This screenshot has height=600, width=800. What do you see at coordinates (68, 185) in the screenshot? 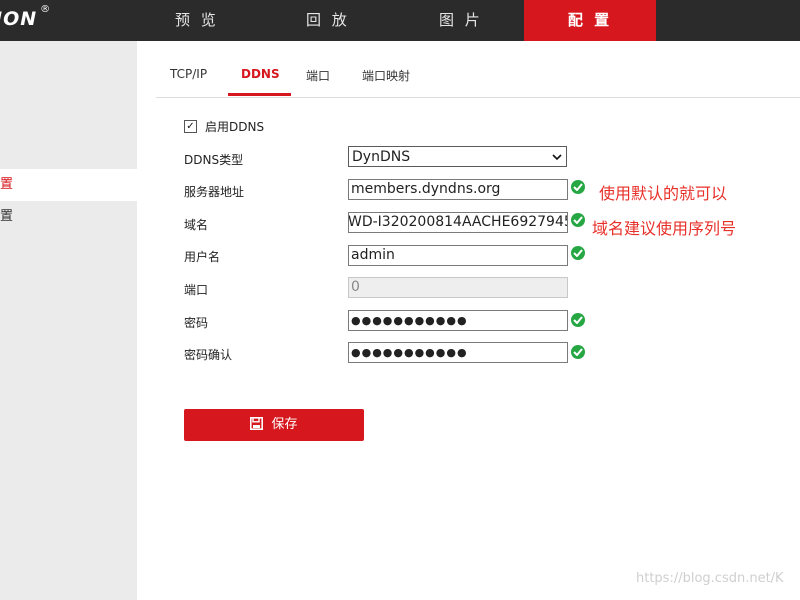
I see `sidebar-item-configuration: 配置` at bounding box center [68, 185].